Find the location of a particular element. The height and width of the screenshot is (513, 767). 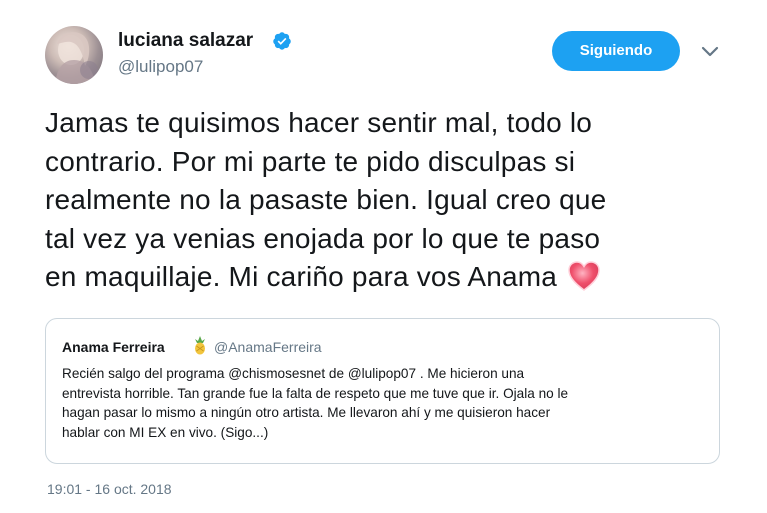

tweet-text-line-last: en maquillaje. Mi cariño para vos Anama is located at coordinates (390, 277).